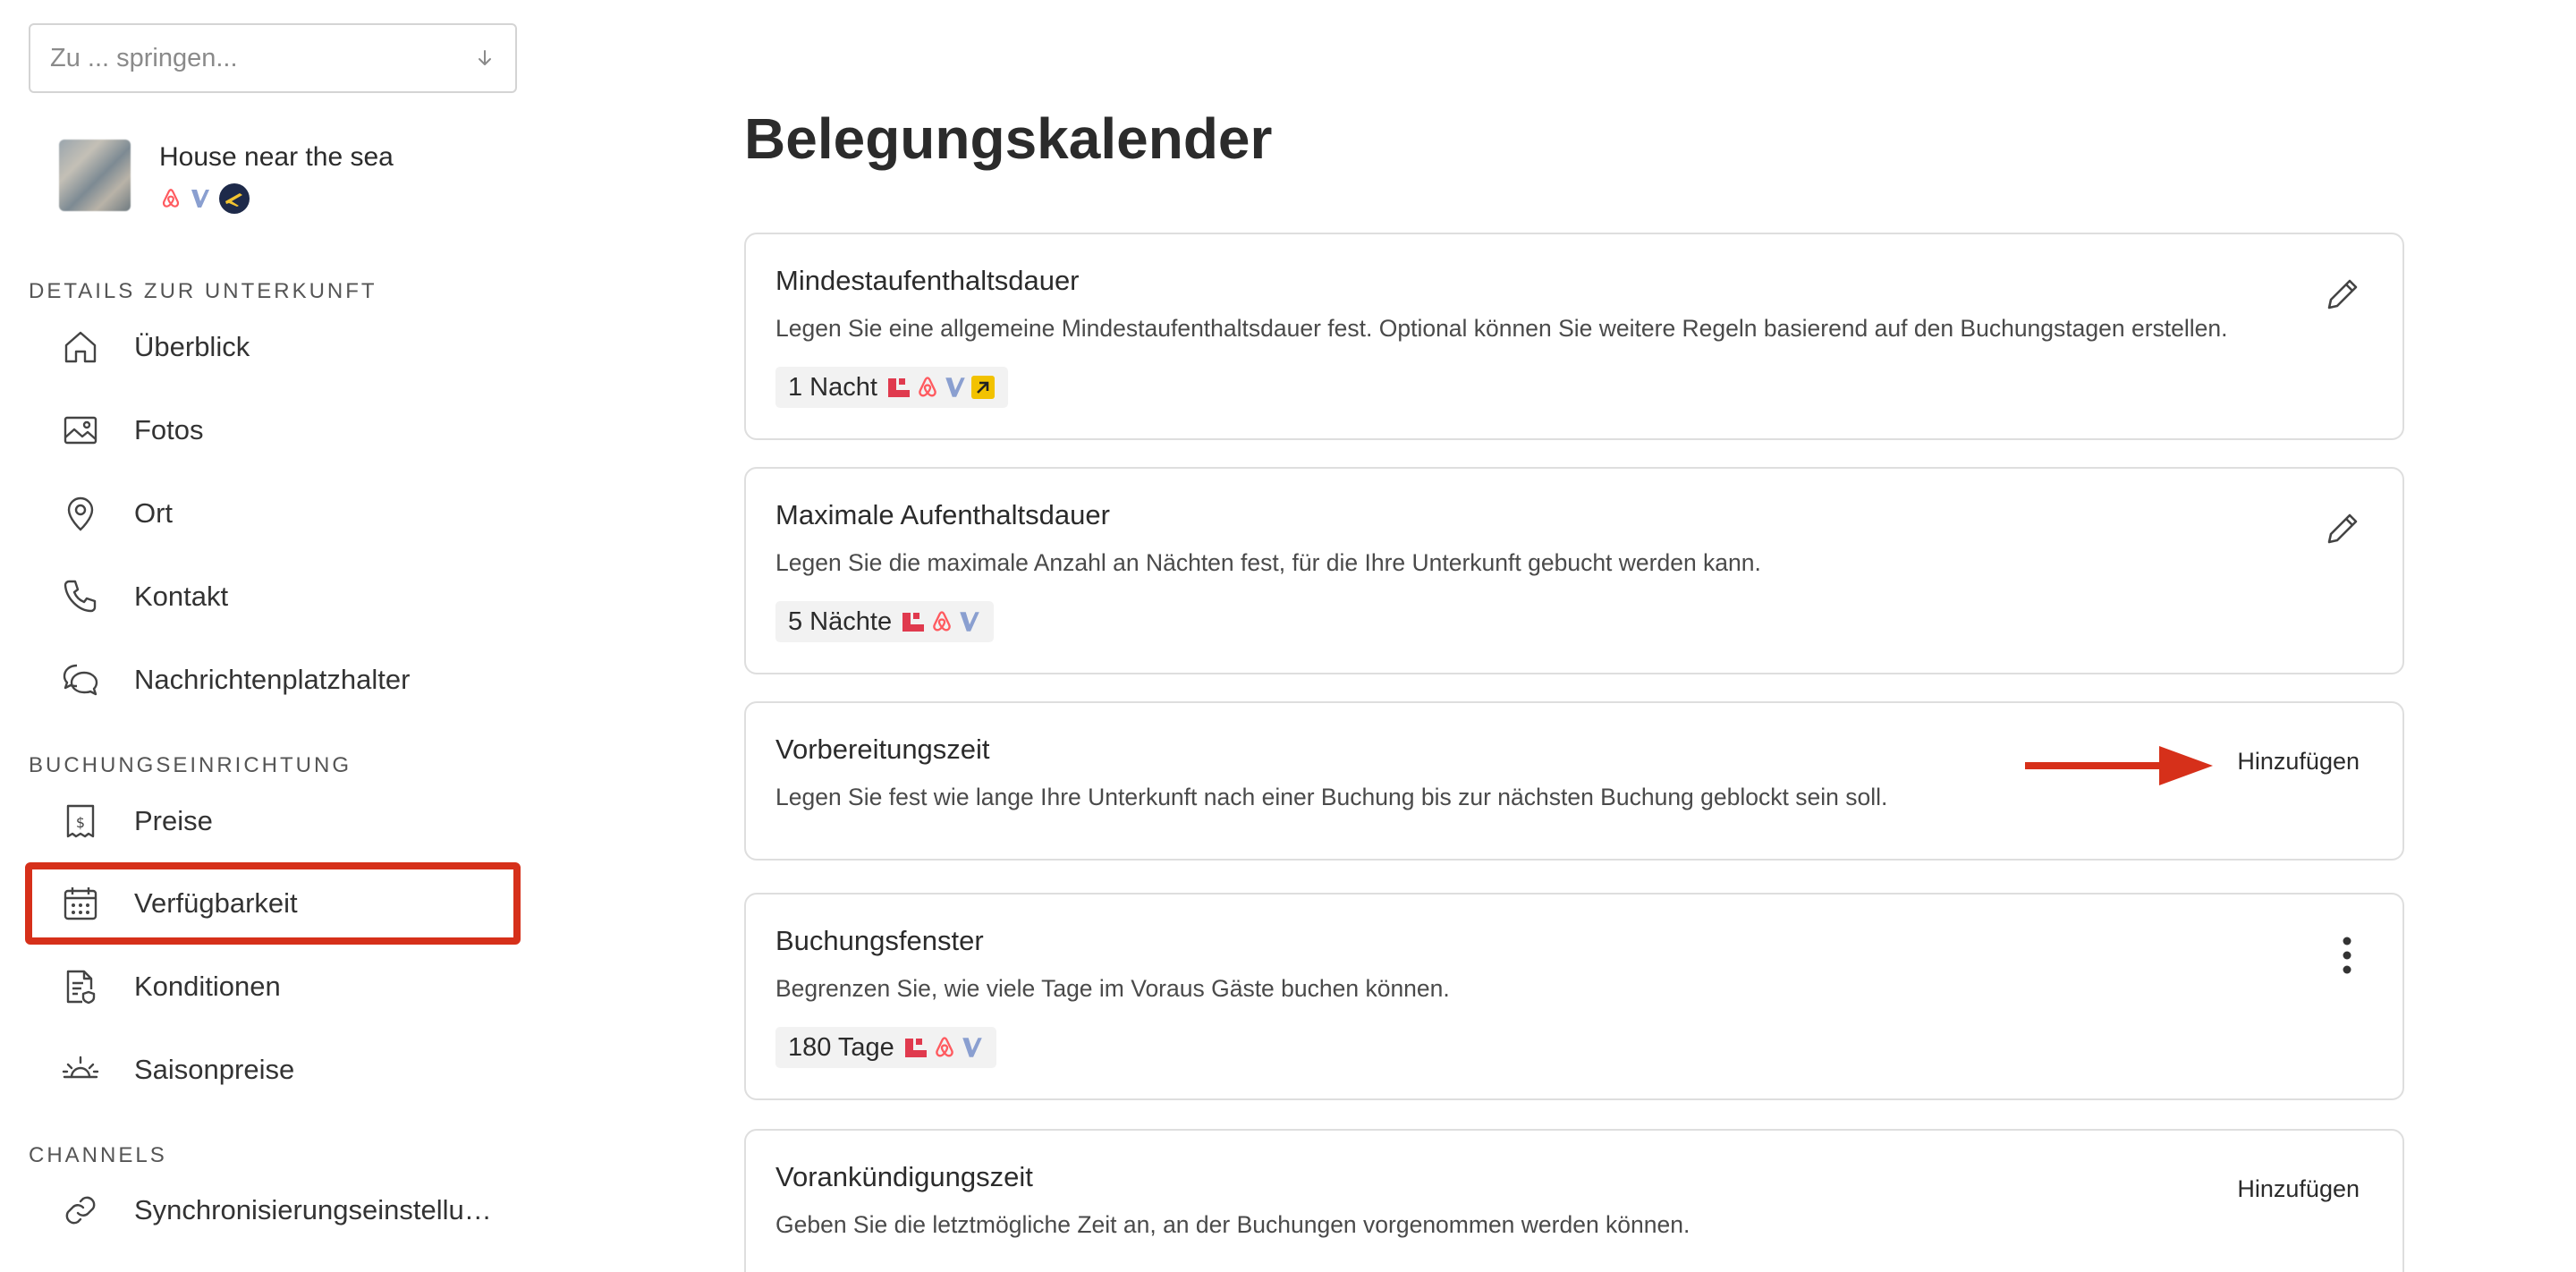 The image size is (2576, 1272). I want to click on card-title: Vorbereitungszeit, so click(882, 749).